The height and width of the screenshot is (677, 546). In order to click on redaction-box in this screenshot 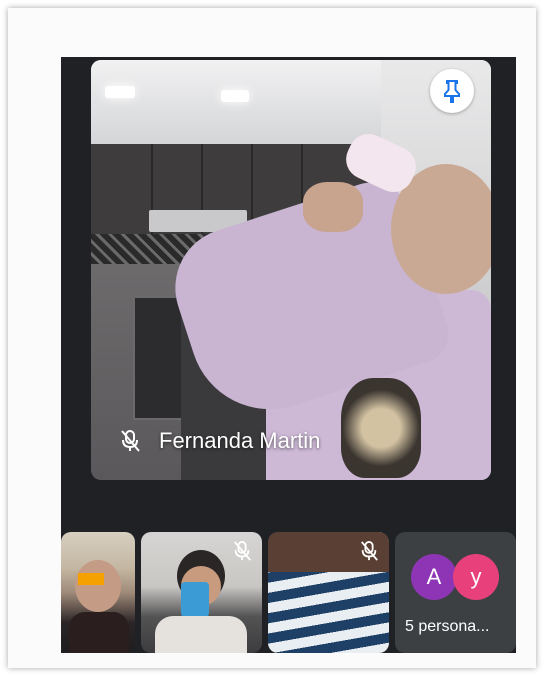, I will do `click(91, 579)`.